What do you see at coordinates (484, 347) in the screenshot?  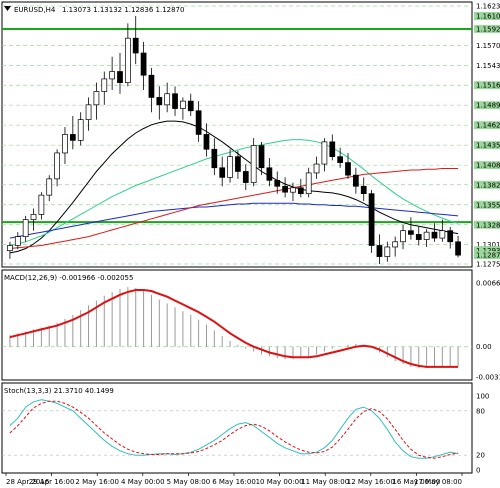 I see `macd-tick-label: 0.00` at bounding box center [484, 347].